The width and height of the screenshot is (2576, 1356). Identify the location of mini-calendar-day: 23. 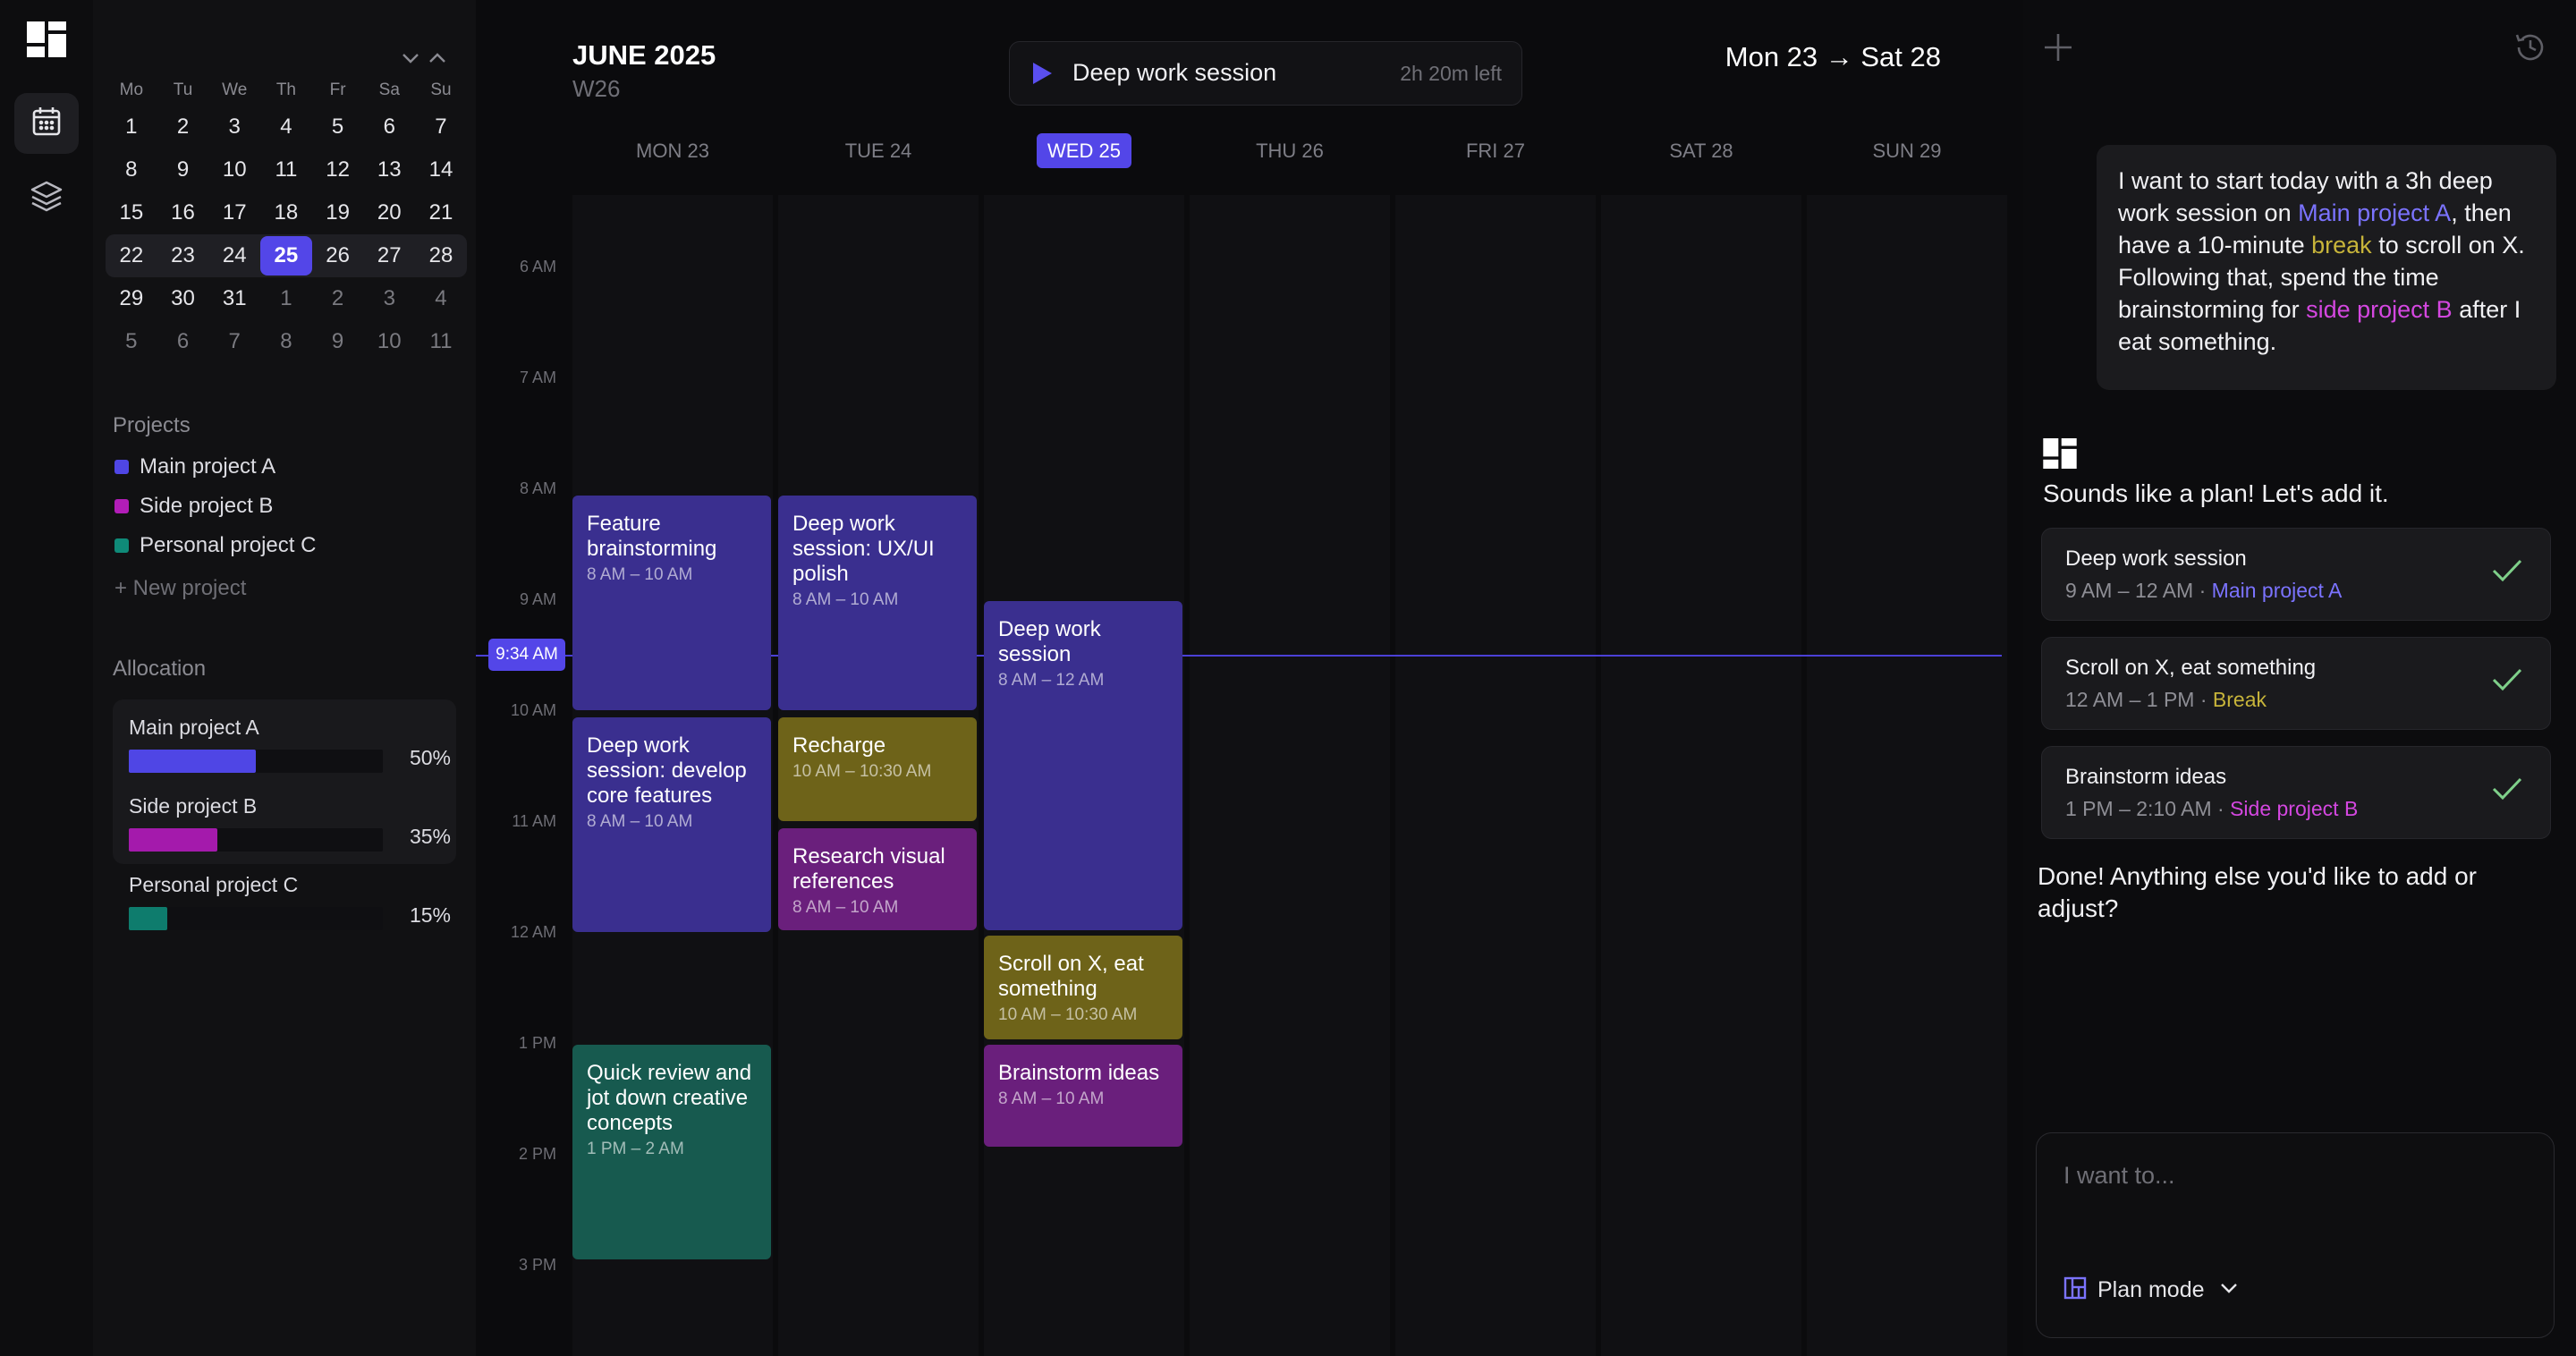
(183, 256).